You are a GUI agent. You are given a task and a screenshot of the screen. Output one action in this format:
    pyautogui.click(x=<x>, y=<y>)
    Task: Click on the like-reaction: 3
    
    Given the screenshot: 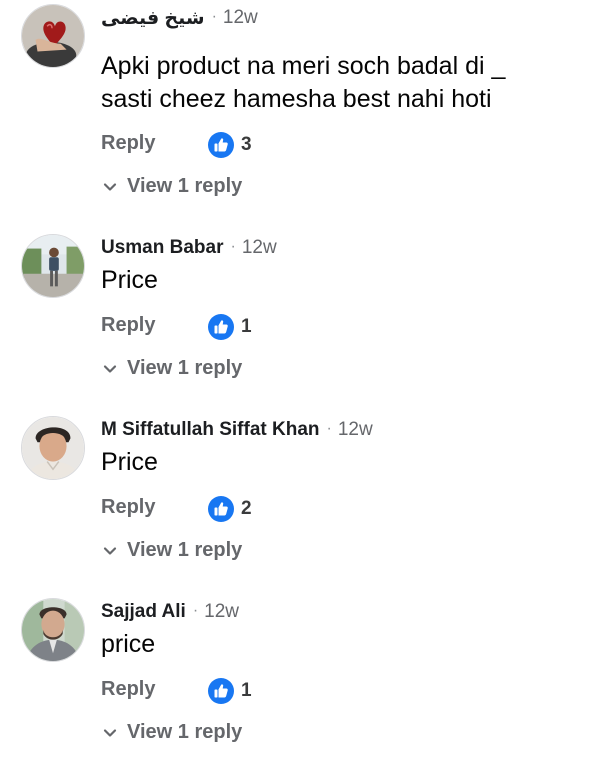 What is the action you would take?
    pyautogui.click(x=230, y=145)
    